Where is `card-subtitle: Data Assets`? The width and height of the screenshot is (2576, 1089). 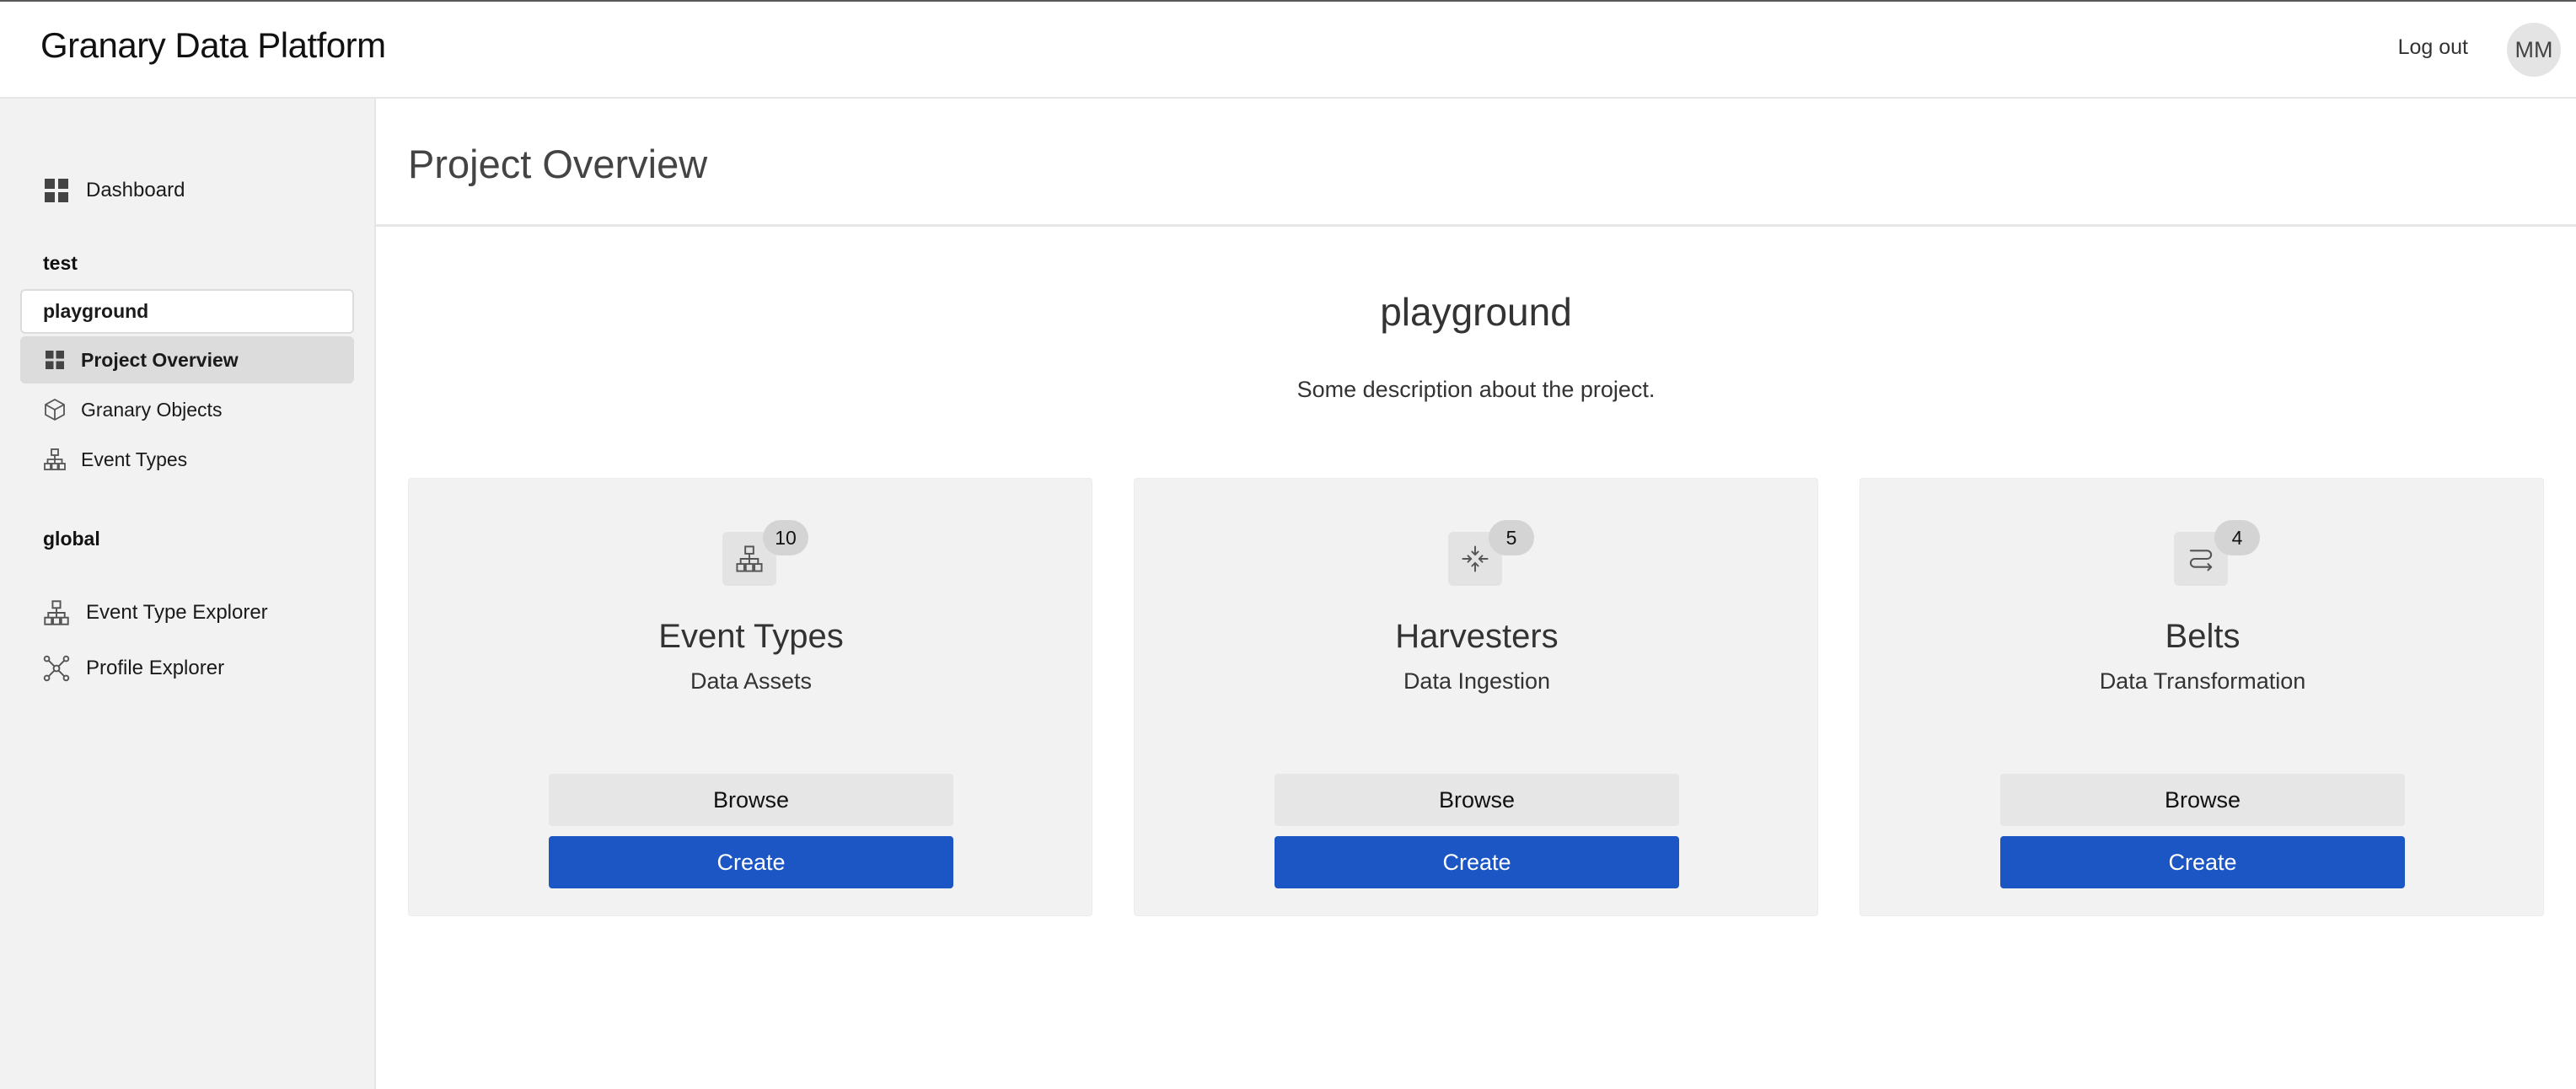 card-subtitle: Data Assets is located at coordinates (751, 681).